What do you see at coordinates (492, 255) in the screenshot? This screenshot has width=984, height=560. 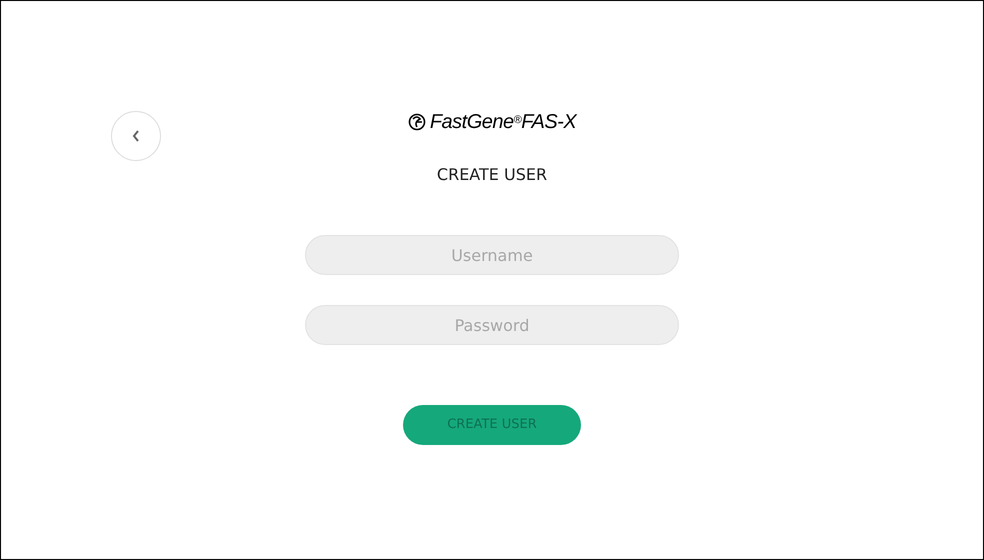 I see `input-field: Username` at bounding box center [492, 255].